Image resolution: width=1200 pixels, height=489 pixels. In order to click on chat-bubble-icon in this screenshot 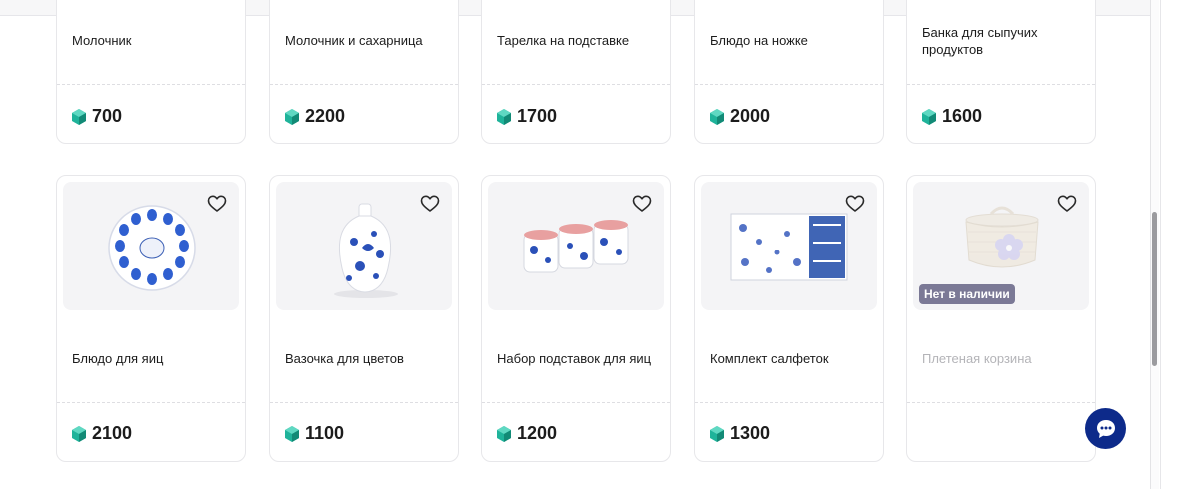, I will do `click(1105, 428)`.